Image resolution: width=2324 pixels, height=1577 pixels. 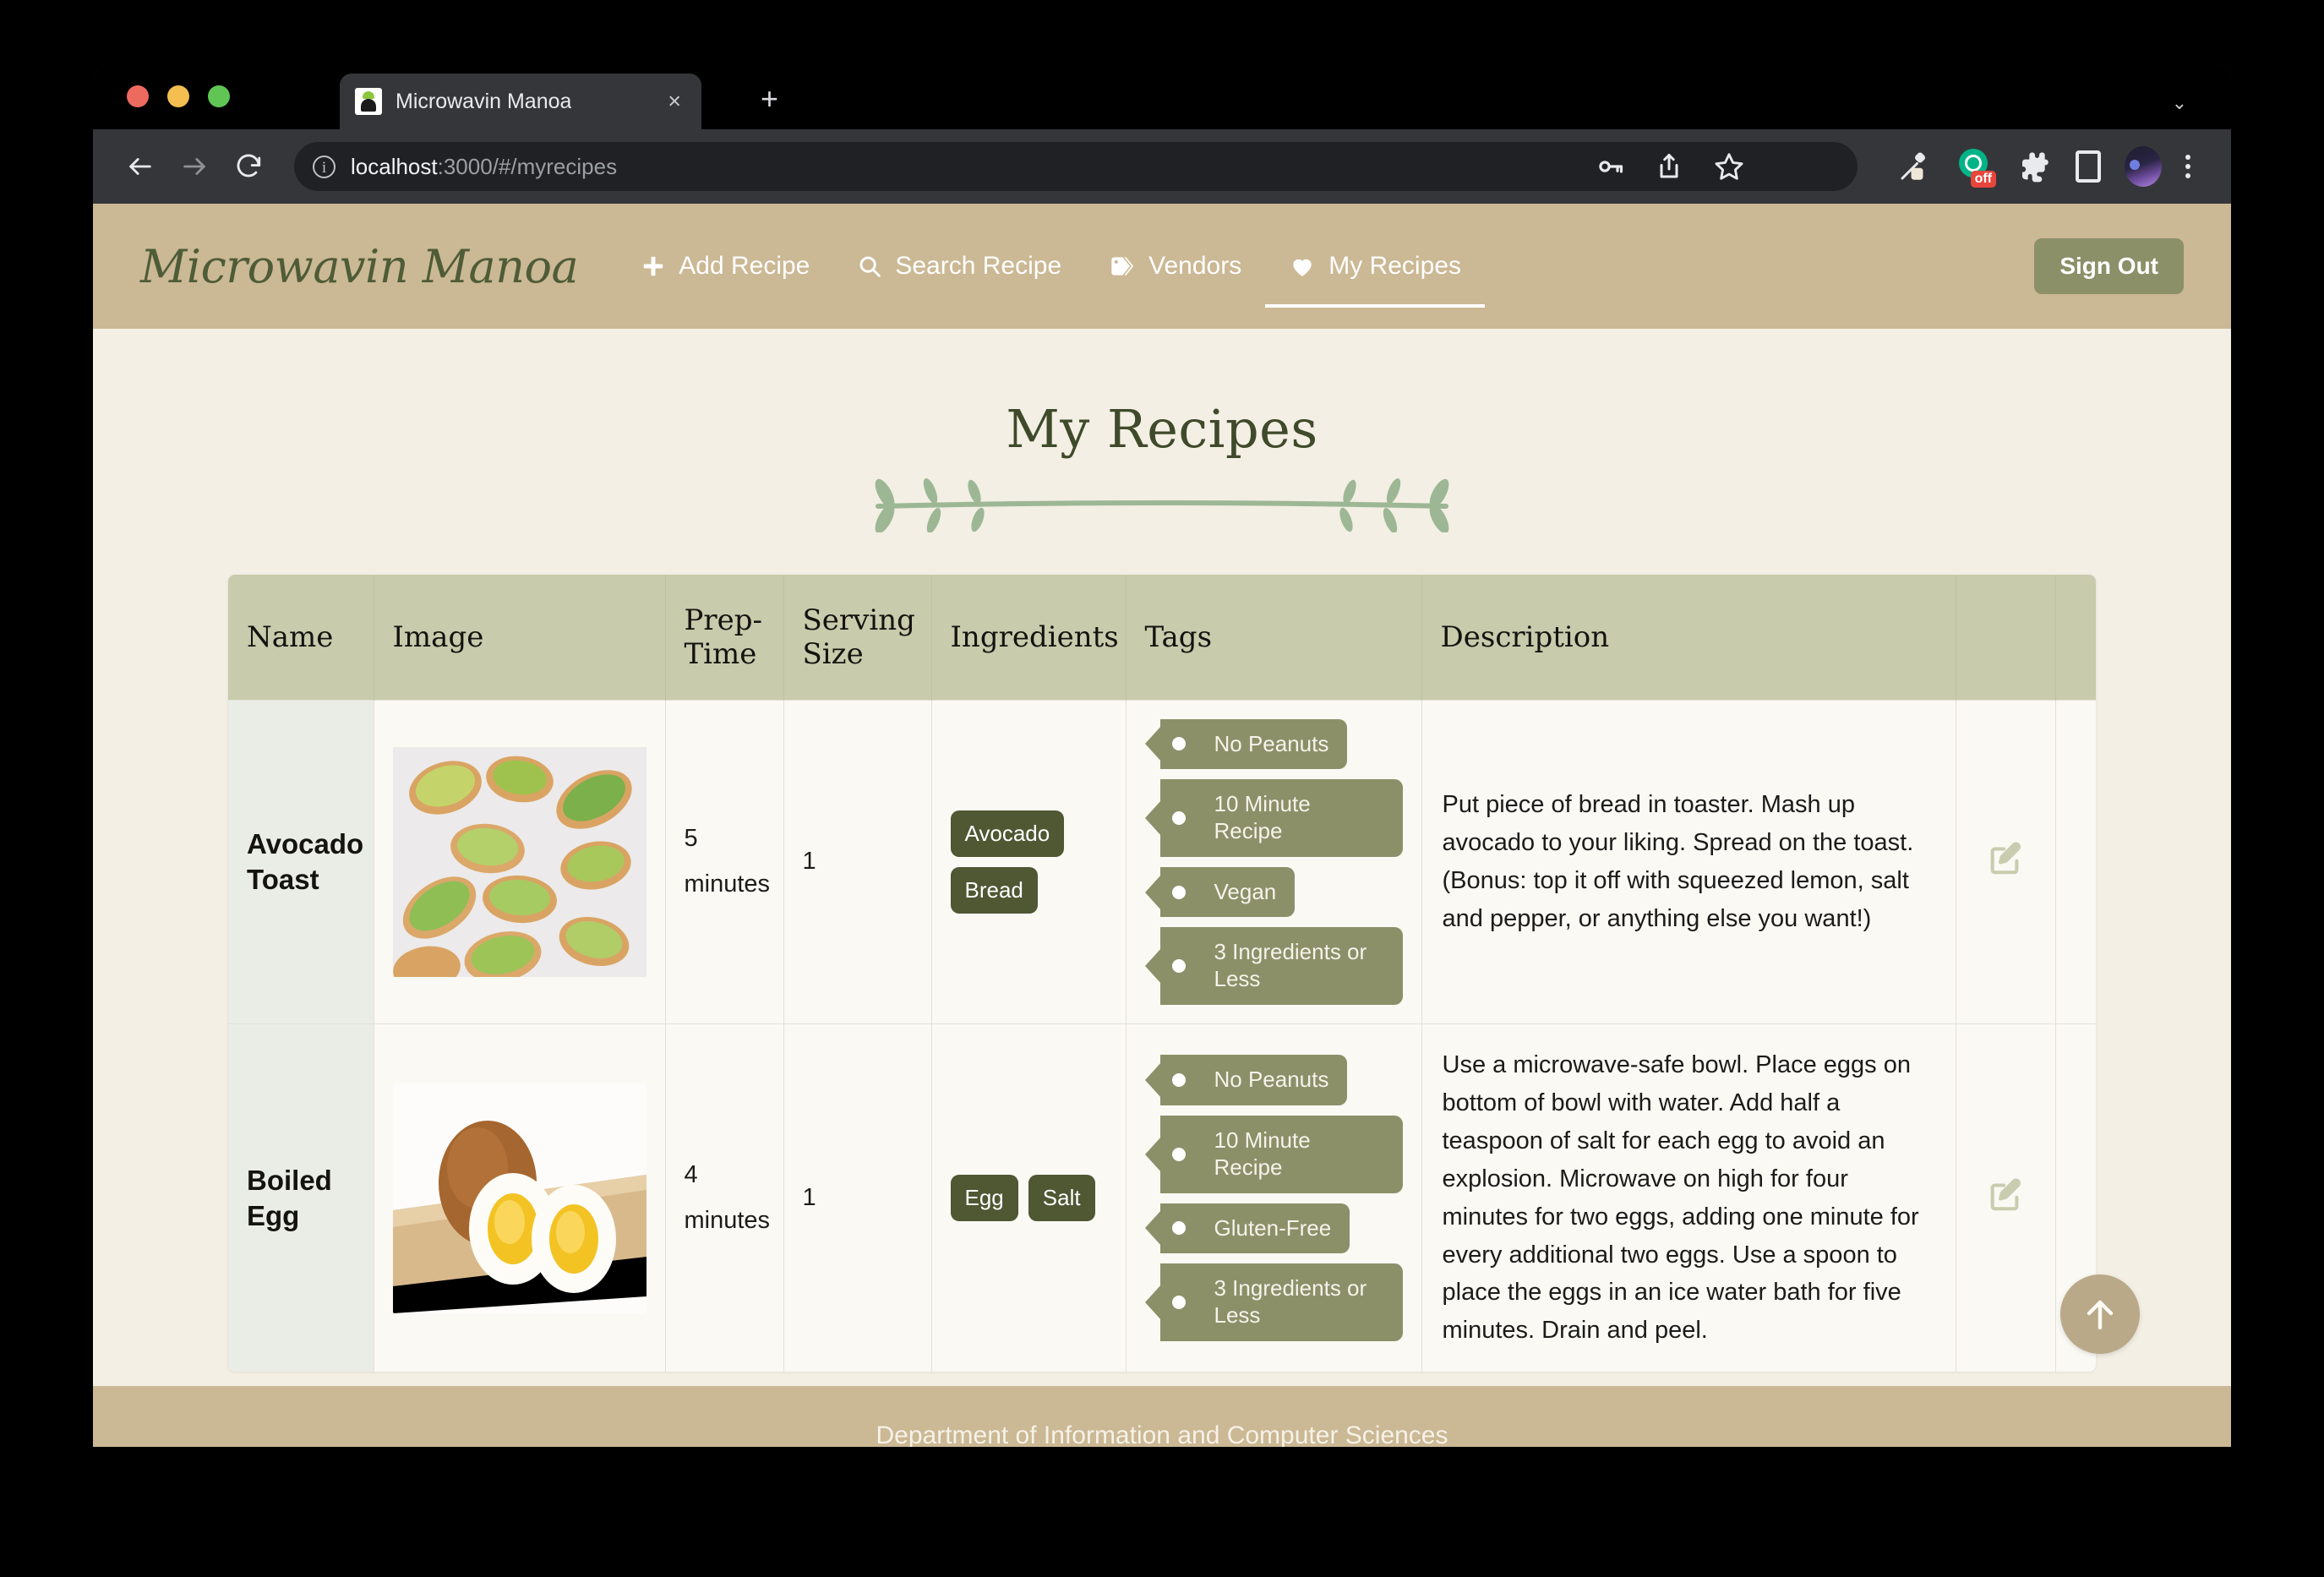 What do you see at coordinates (2088, 166) in the screenshot?
I see `side-panel-icon` at bounding box center [2088, 166].